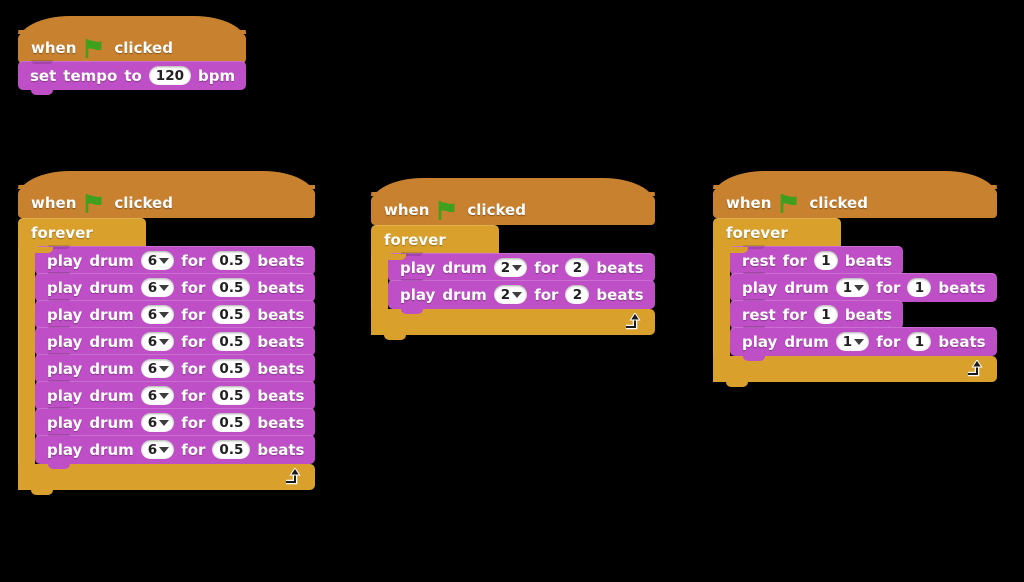 The image size is (1024, 582). What do you see at coordinates (634, 321) in the screenshot?
I see `loop-arrow-icon` at bounding box center [634, 321].